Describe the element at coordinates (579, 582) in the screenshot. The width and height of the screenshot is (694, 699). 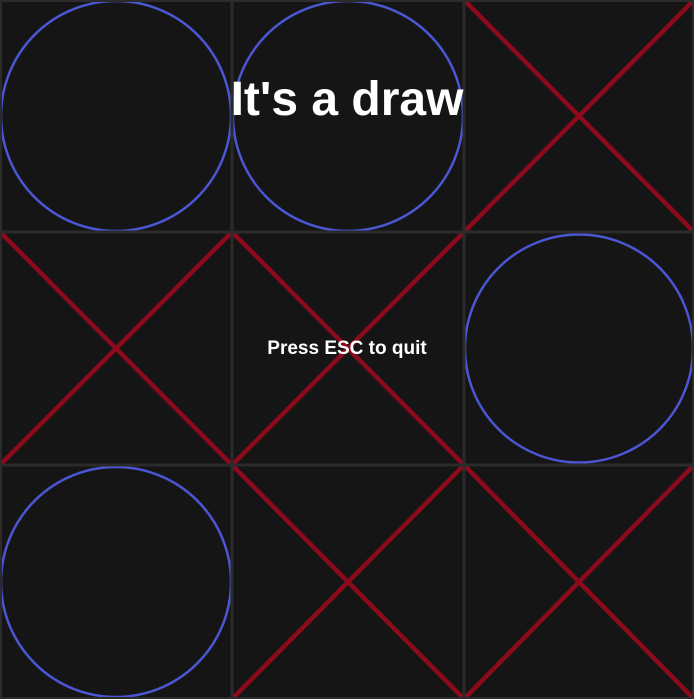
I see `board-cell-r2c2` at that location.